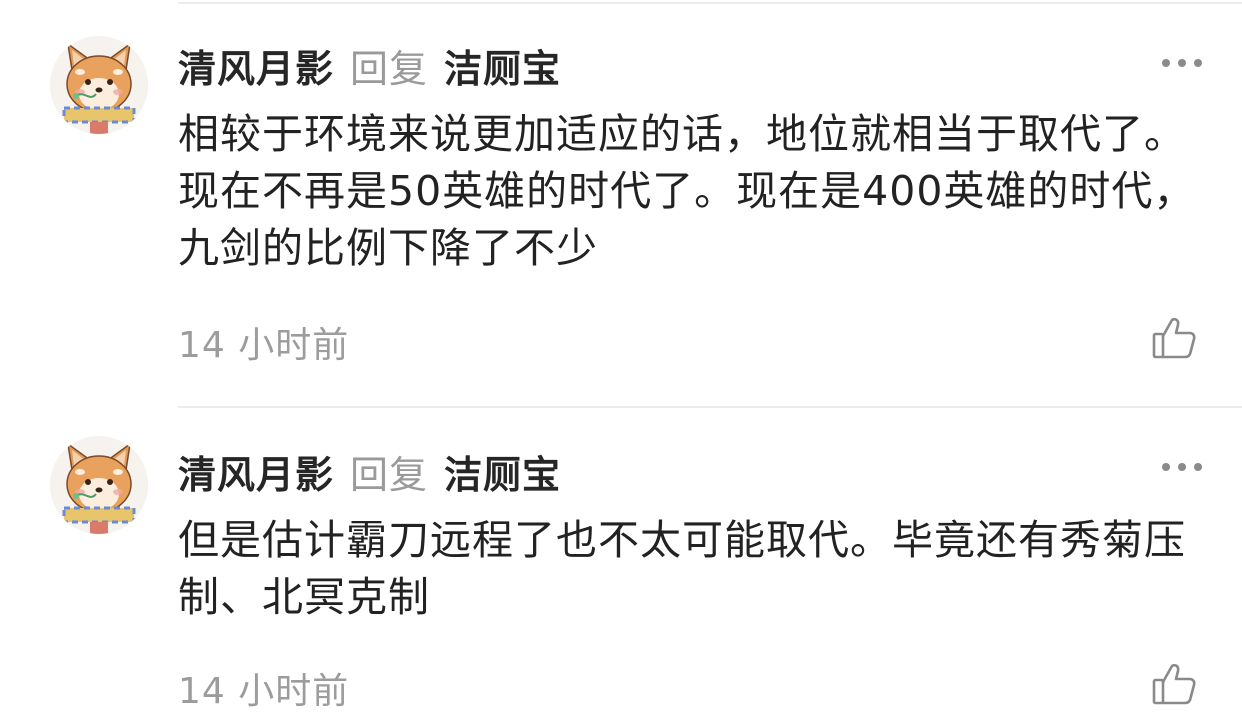  Describe the element at coordinates (682, 568) in the screenshot. I see `comment-text: 但是估计霸刀远程了也不太可能取代。毕竟还有秀菊压制、北冥克制` at that location.